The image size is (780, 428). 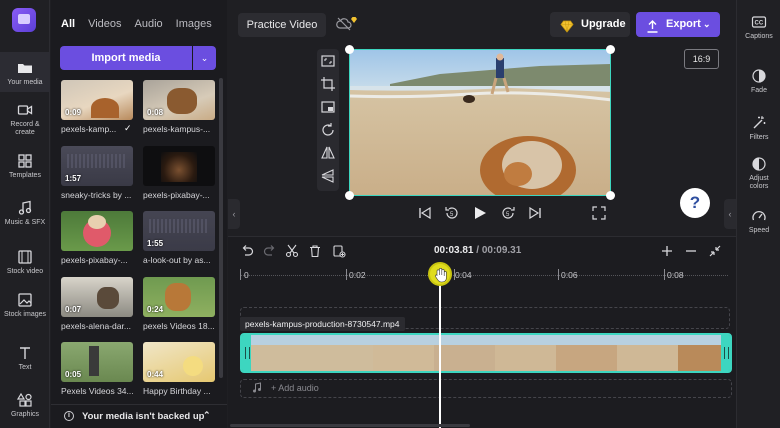 What do you see at coordinates (691, 251) in the screenshot?
I see `zoom-out-icon` at bounding box center [691, 251].